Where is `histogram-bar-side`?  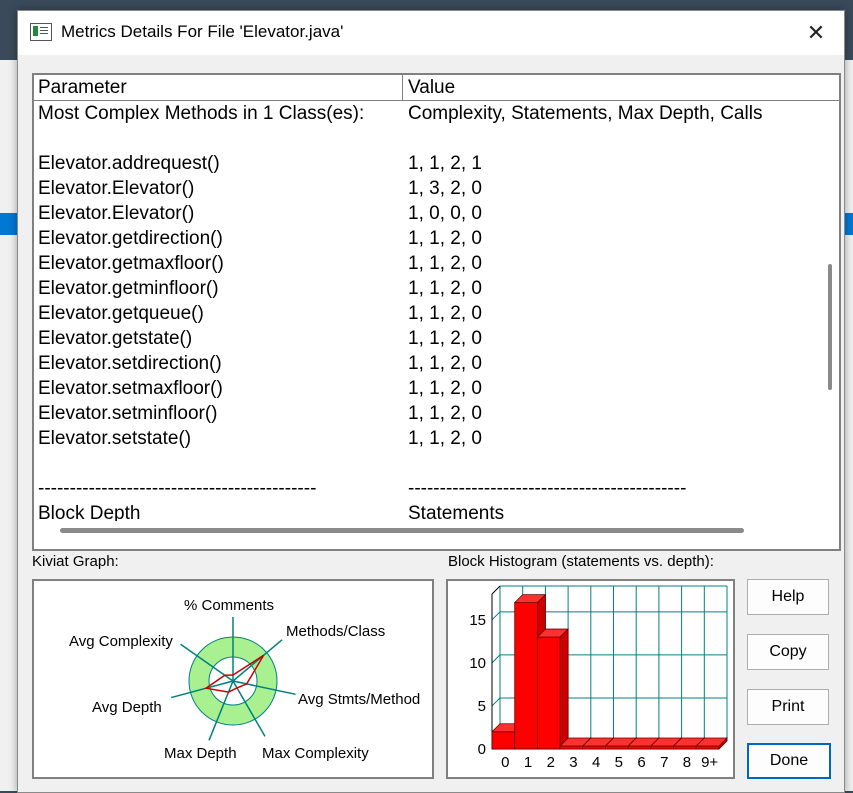 histogram-bar-side is located at coordinates (564, 689).